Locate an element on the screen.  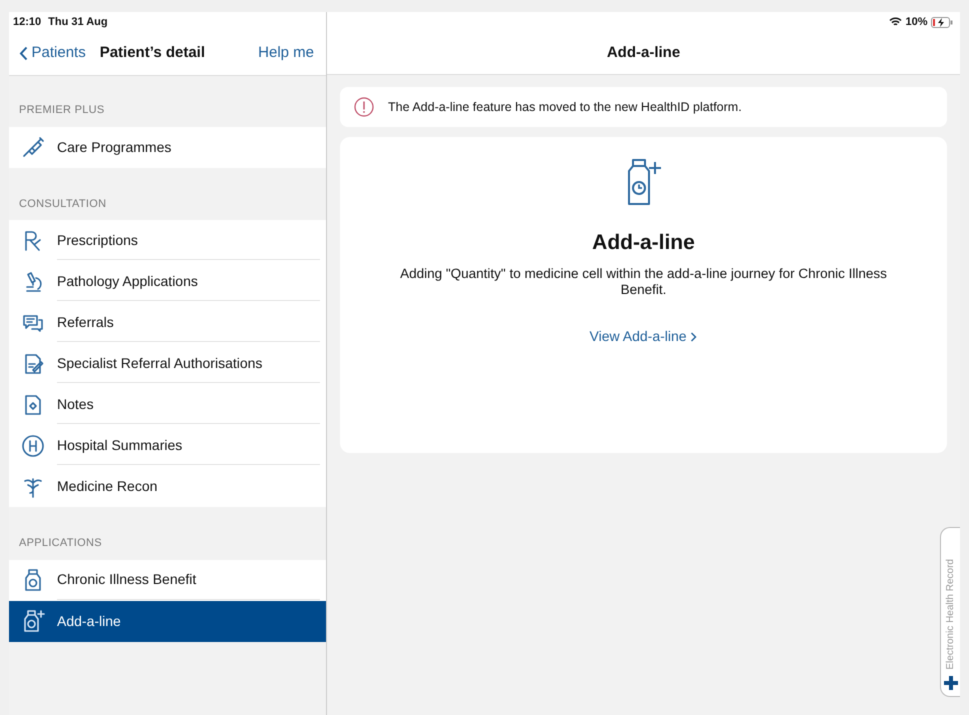
sidebar-item: Specialist Referral Authorisations is located at coordinates (167, 363).